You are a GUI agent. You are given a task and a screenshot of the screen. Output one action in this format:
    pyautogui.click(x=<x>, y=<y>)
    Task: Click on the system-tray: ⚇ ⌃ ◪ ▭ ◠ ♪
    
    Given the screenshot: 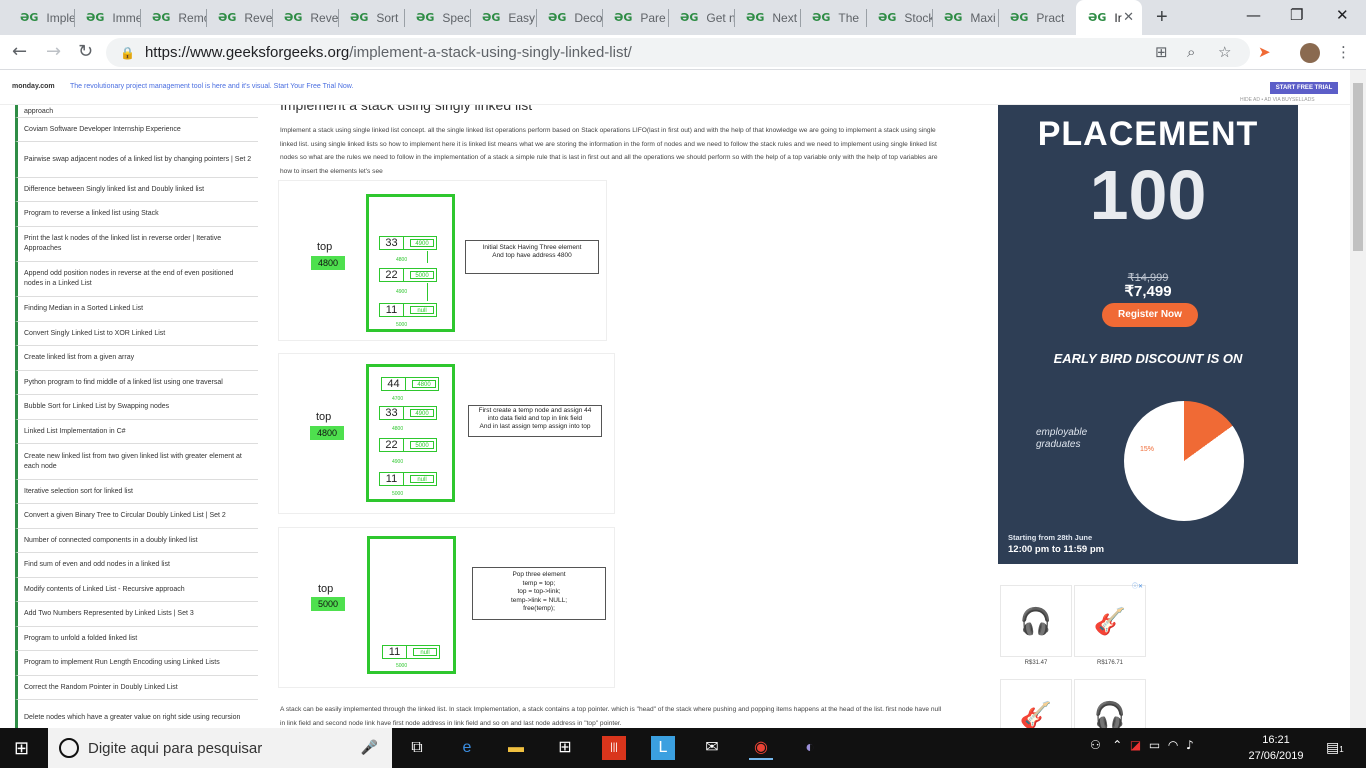 What is the action you would take?
    pyautogui.click(x=1142, y=745)
    